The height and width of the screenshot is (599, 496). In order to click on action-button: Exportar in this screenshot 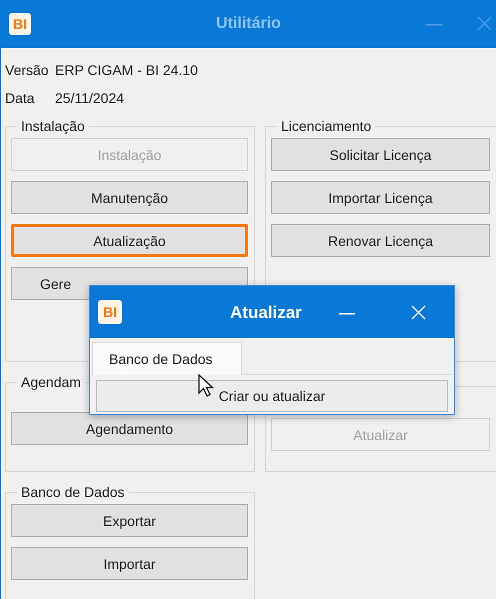, I will do `click(129, 520)`.